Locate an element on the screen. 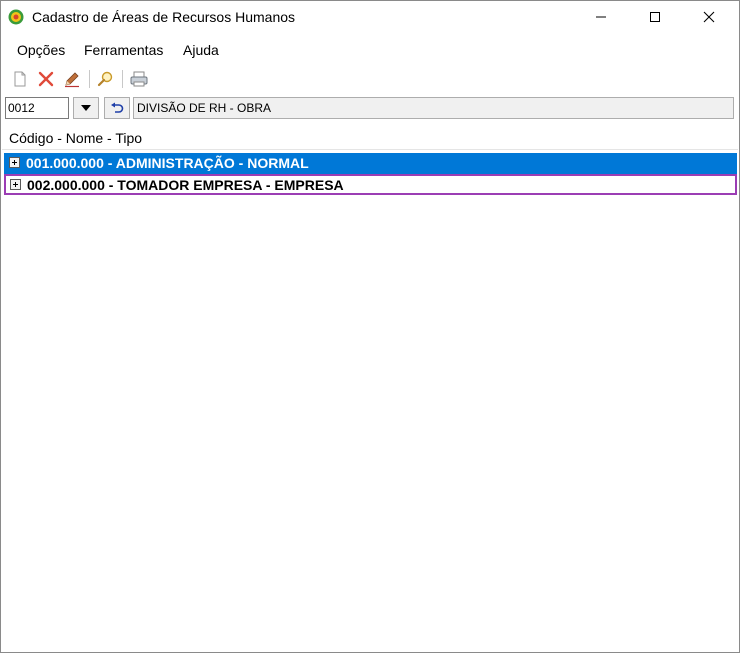  tree-row-label: 001.000.000 - ADMINISTRAÇÃO - NORMAL is located at coordinates (167, 163).